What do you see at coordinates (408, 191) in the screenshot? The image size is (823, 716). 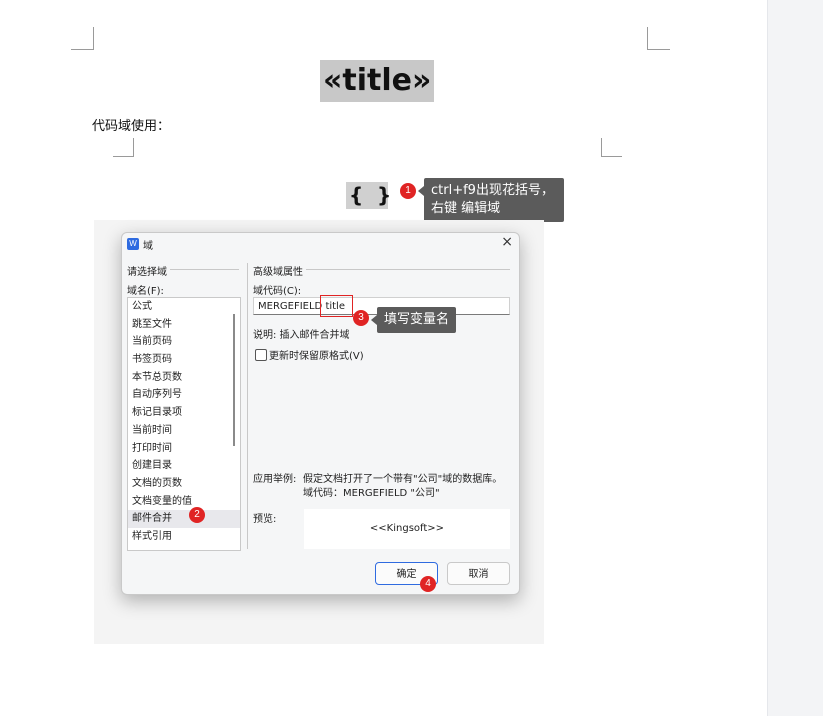 I see `step-badge-1: 1` at bounding box center [408, 191].